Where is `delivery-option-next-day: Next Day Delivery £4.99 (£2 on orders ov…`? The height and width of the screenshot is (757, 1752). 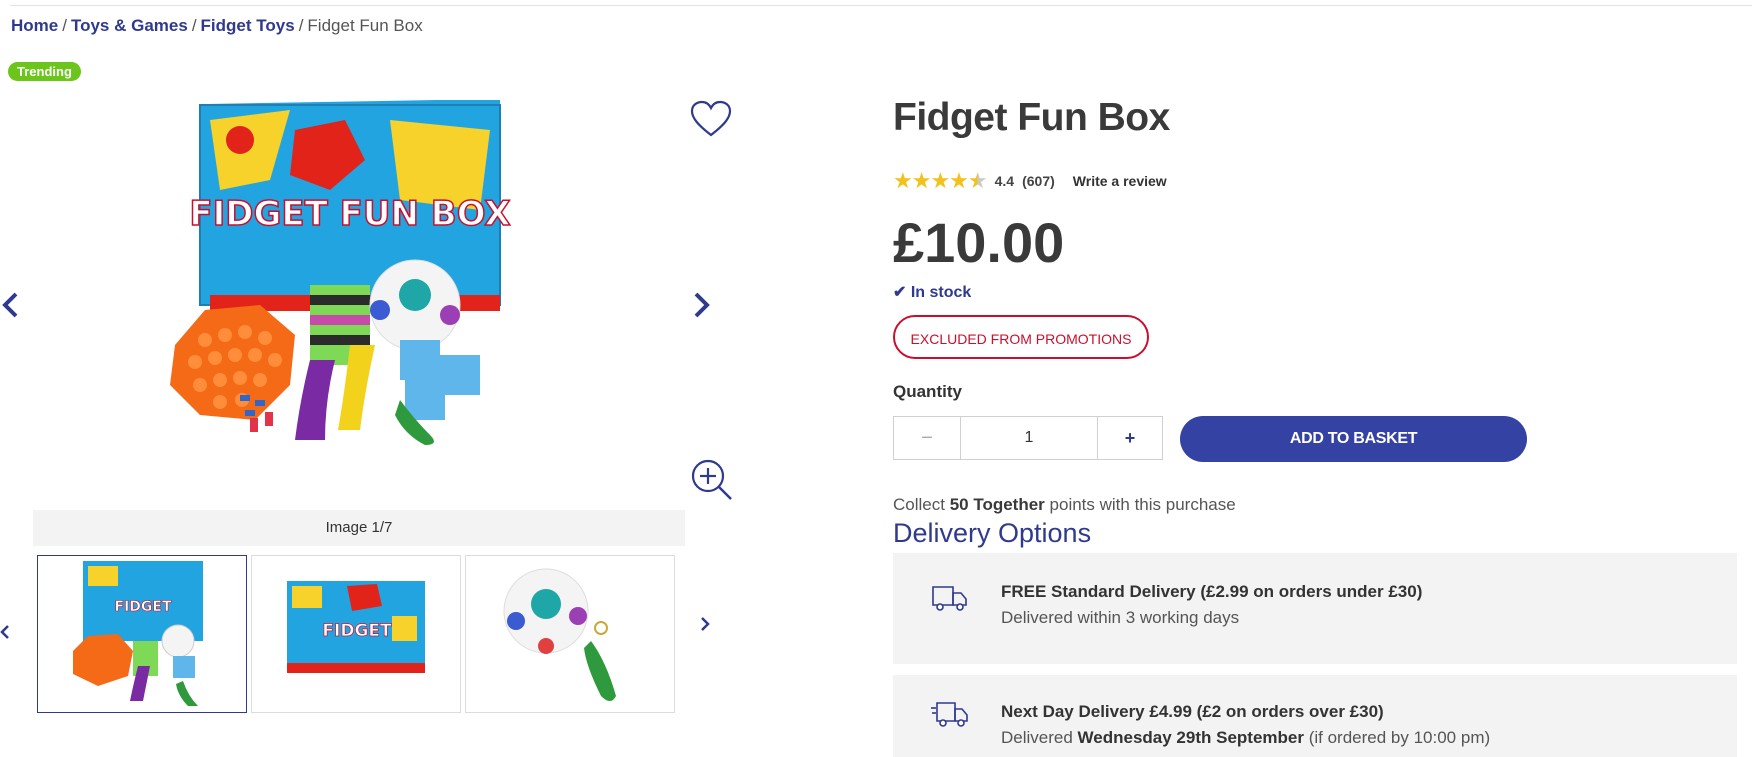
delivery-option-next-day: Next Day Delivery £4.99 (£2 on orders ov… is located at coordinates (1315, 716).